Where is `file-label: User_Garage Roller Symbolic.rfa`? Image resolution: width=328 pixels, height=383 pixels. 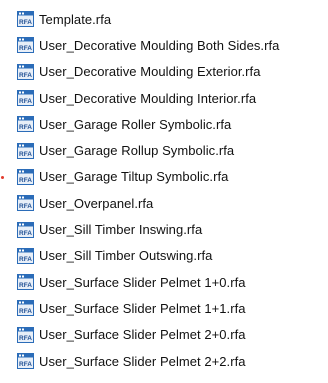 file-label: User_Garage Roller Symbolic.rfa is located at coordinates (135, 124).